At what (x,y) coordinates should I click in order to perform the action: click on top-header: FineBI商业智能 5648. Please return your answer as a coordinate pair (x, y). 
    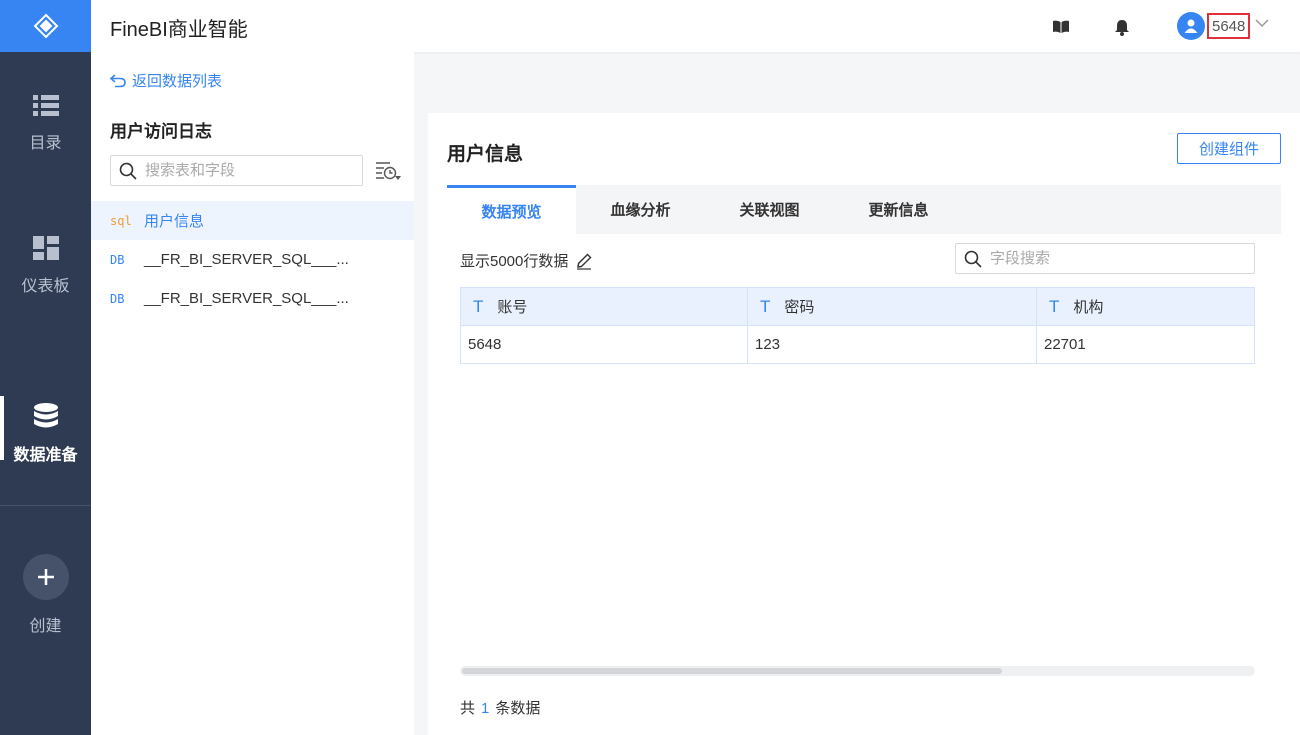
    Looking at the image, I should click on (695, 26).